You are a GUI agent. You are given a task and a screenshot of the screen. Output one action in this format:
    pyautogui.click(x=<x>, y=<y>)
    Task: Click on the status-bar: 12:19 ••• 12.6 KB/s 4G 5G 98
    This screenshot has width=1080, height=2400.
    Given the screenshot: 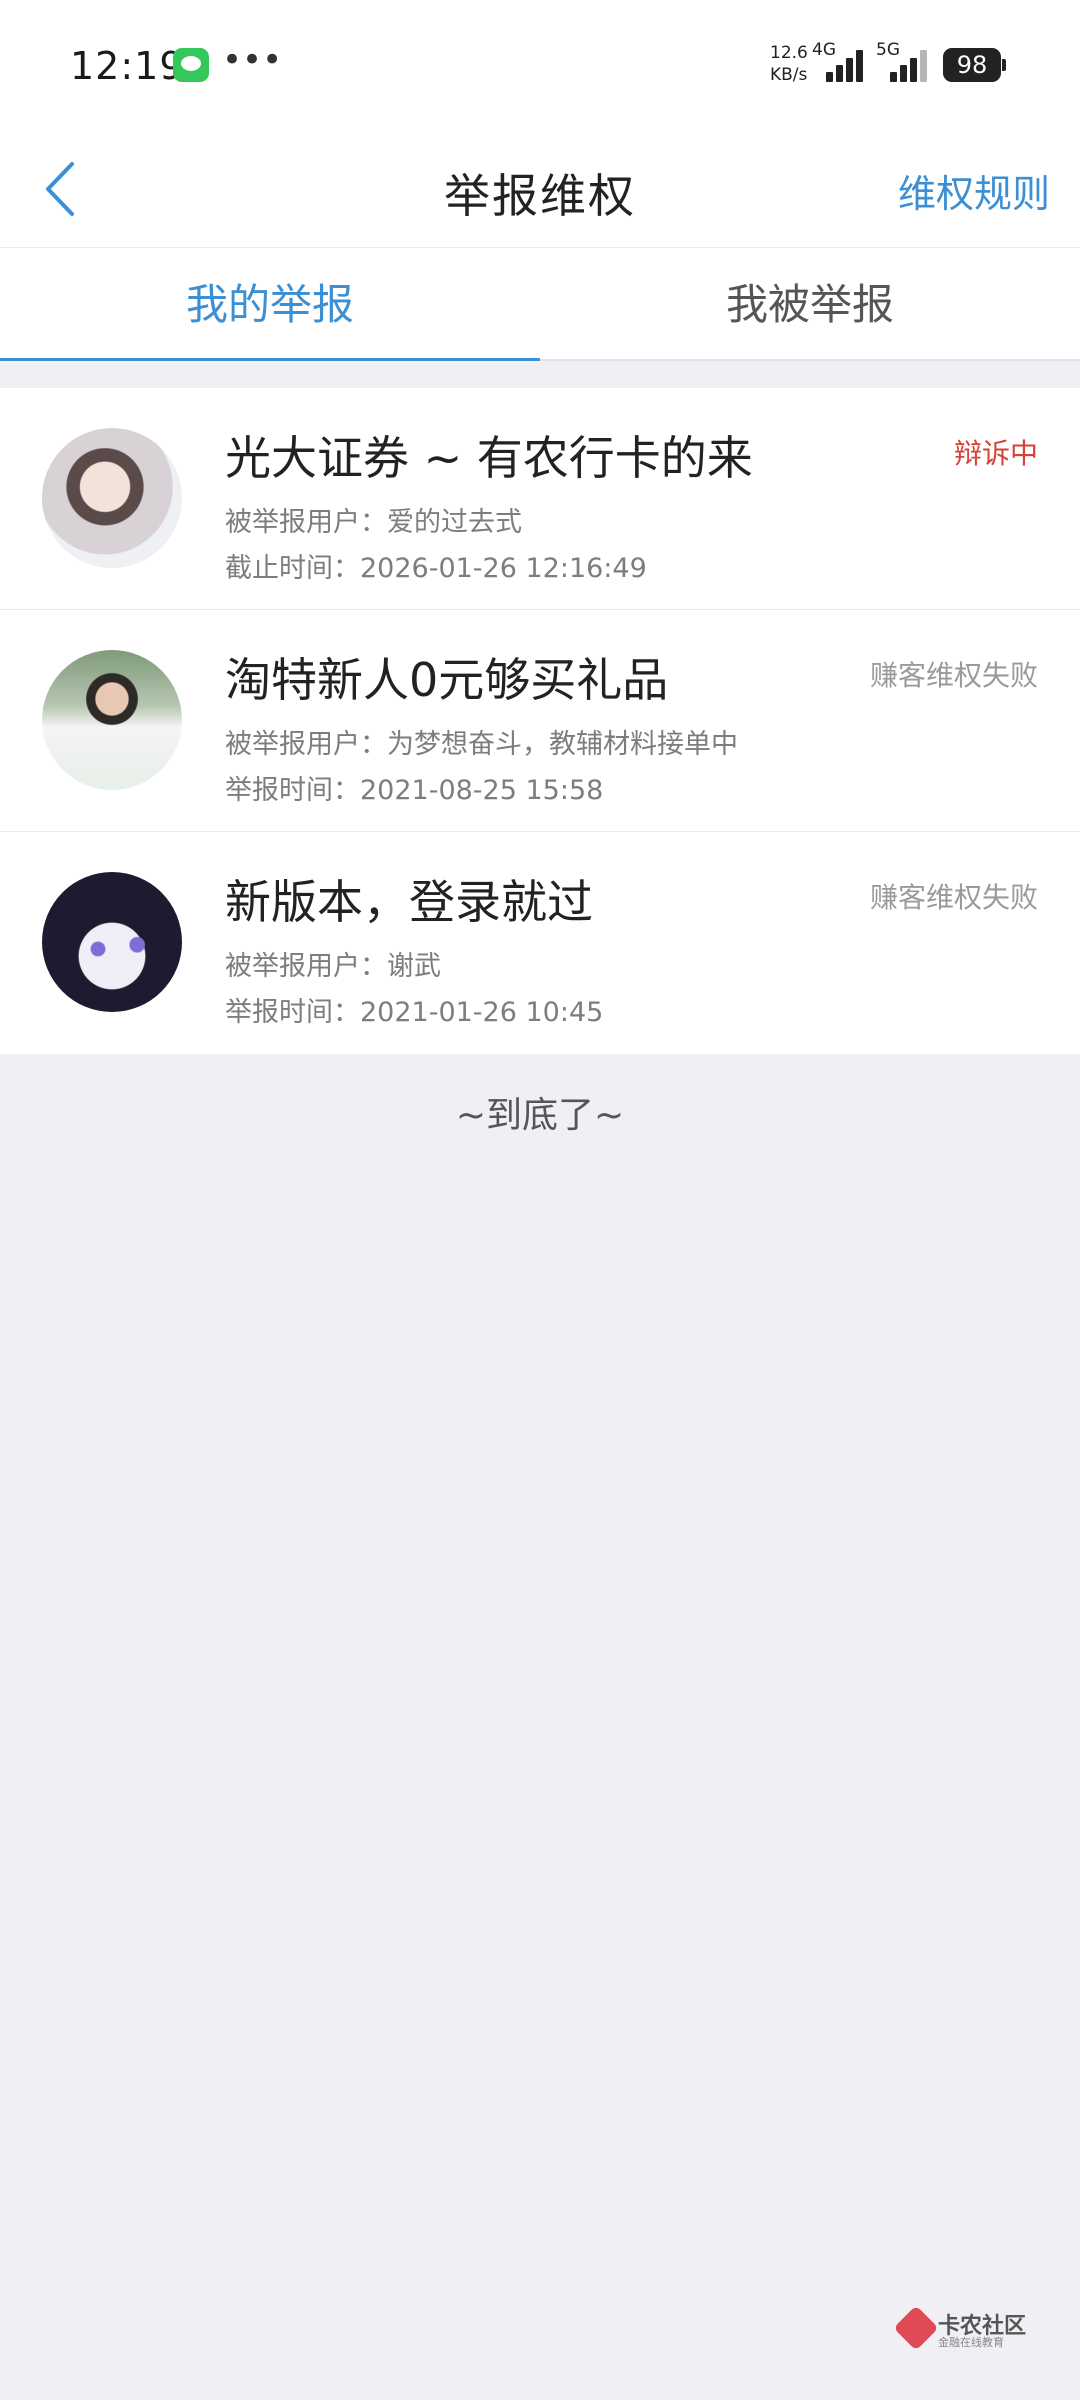 What is the action you would take?
    pyautogui.click(x=540, y=65)
    